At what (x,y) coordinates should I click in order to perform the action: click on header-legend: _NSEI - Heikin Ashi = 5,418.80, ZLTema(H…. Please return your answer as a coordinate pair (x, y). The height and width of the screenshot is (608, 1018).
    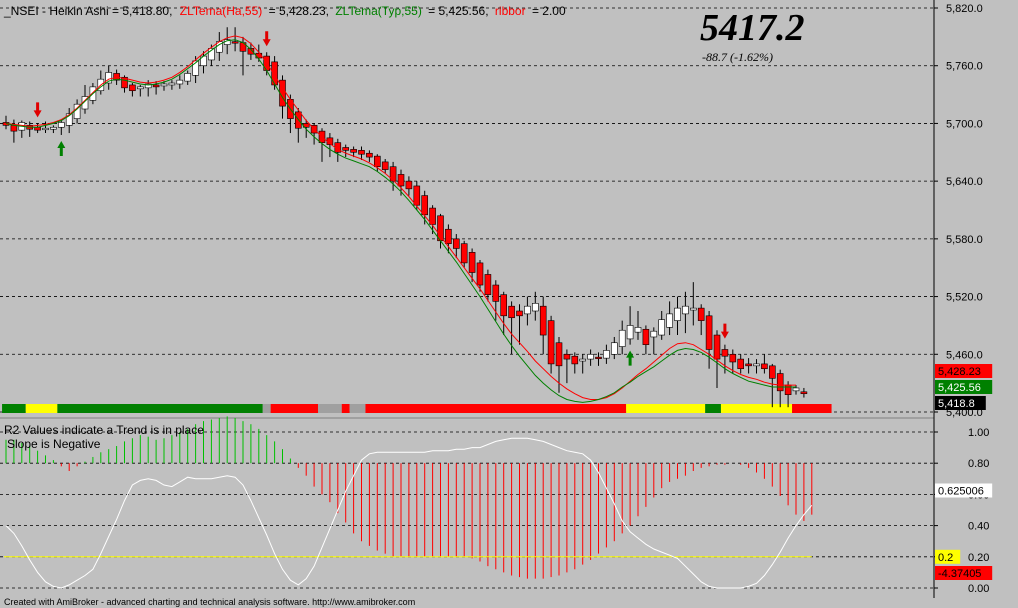
    Looking at the image, I should click on (284, 11).